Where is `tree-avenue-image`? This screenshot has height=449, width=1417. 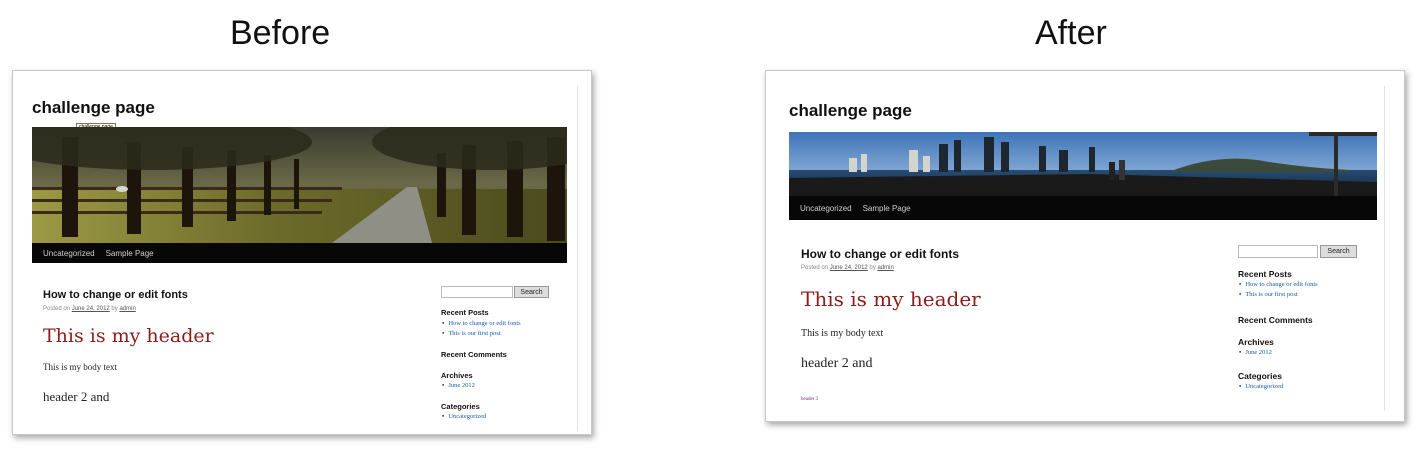
tree-avenue-image is located at coordinates (299, 185).